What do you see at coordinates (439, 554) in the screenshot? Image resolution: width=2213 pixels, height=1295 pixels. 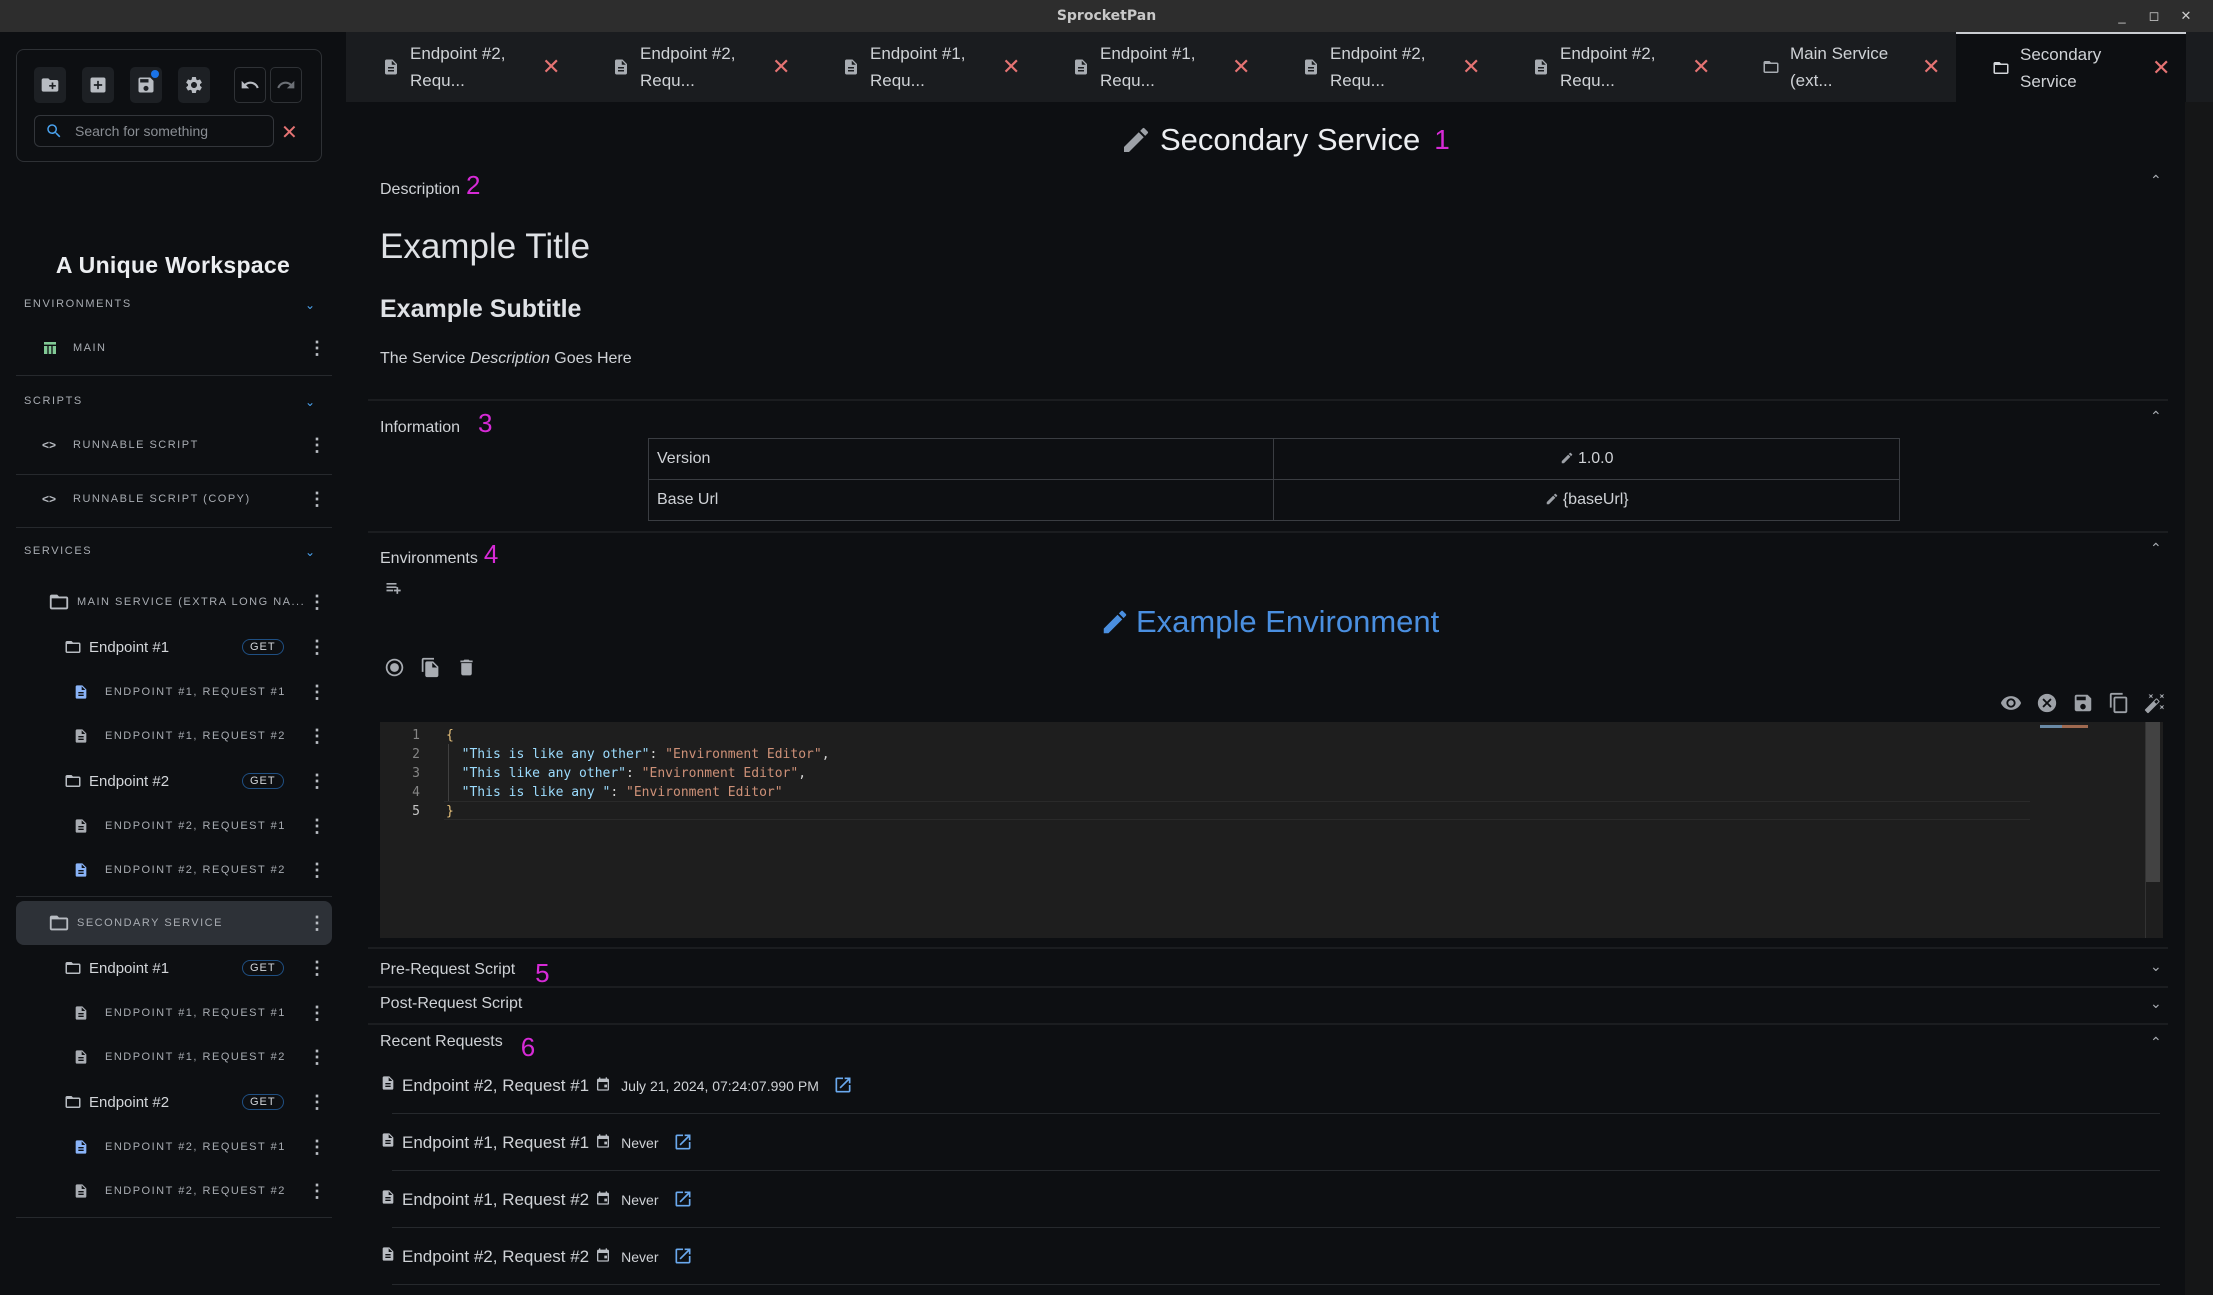 I see `accordion-environments: Environments 4` at bounding box center [439, 554].